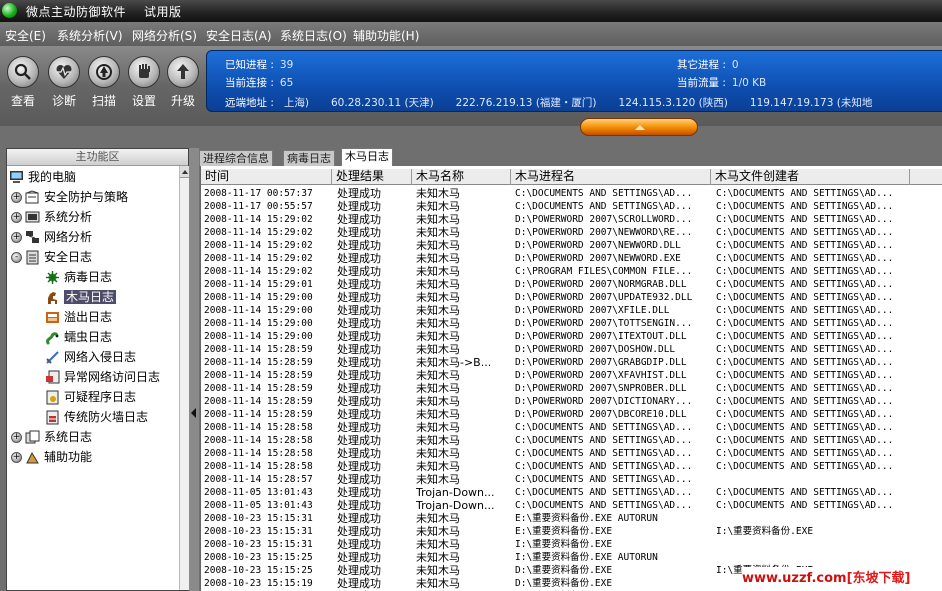 The height and width of the screenshot is (591, 942). I want to click on tree-item-shield-policy: + 安全防护与策略, so click(69, 197).